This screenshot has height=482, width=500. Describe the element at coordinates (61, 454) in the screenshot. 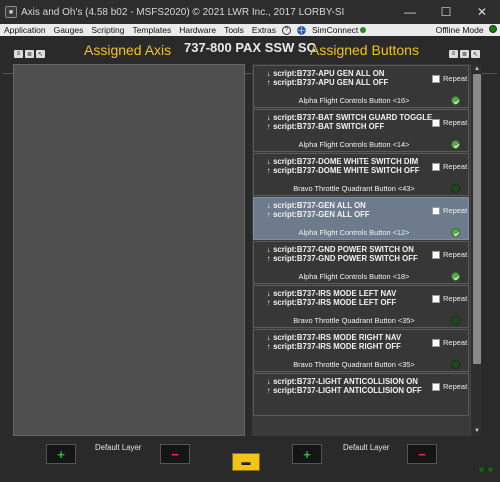

I see `add-axis-button: +` at that location.